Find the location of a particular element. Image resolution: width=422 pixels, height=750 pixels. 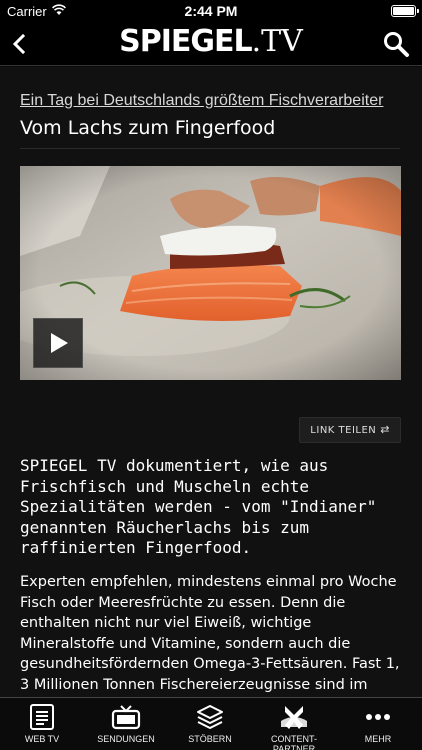

headline-divider is located at coordinates (210, 148).